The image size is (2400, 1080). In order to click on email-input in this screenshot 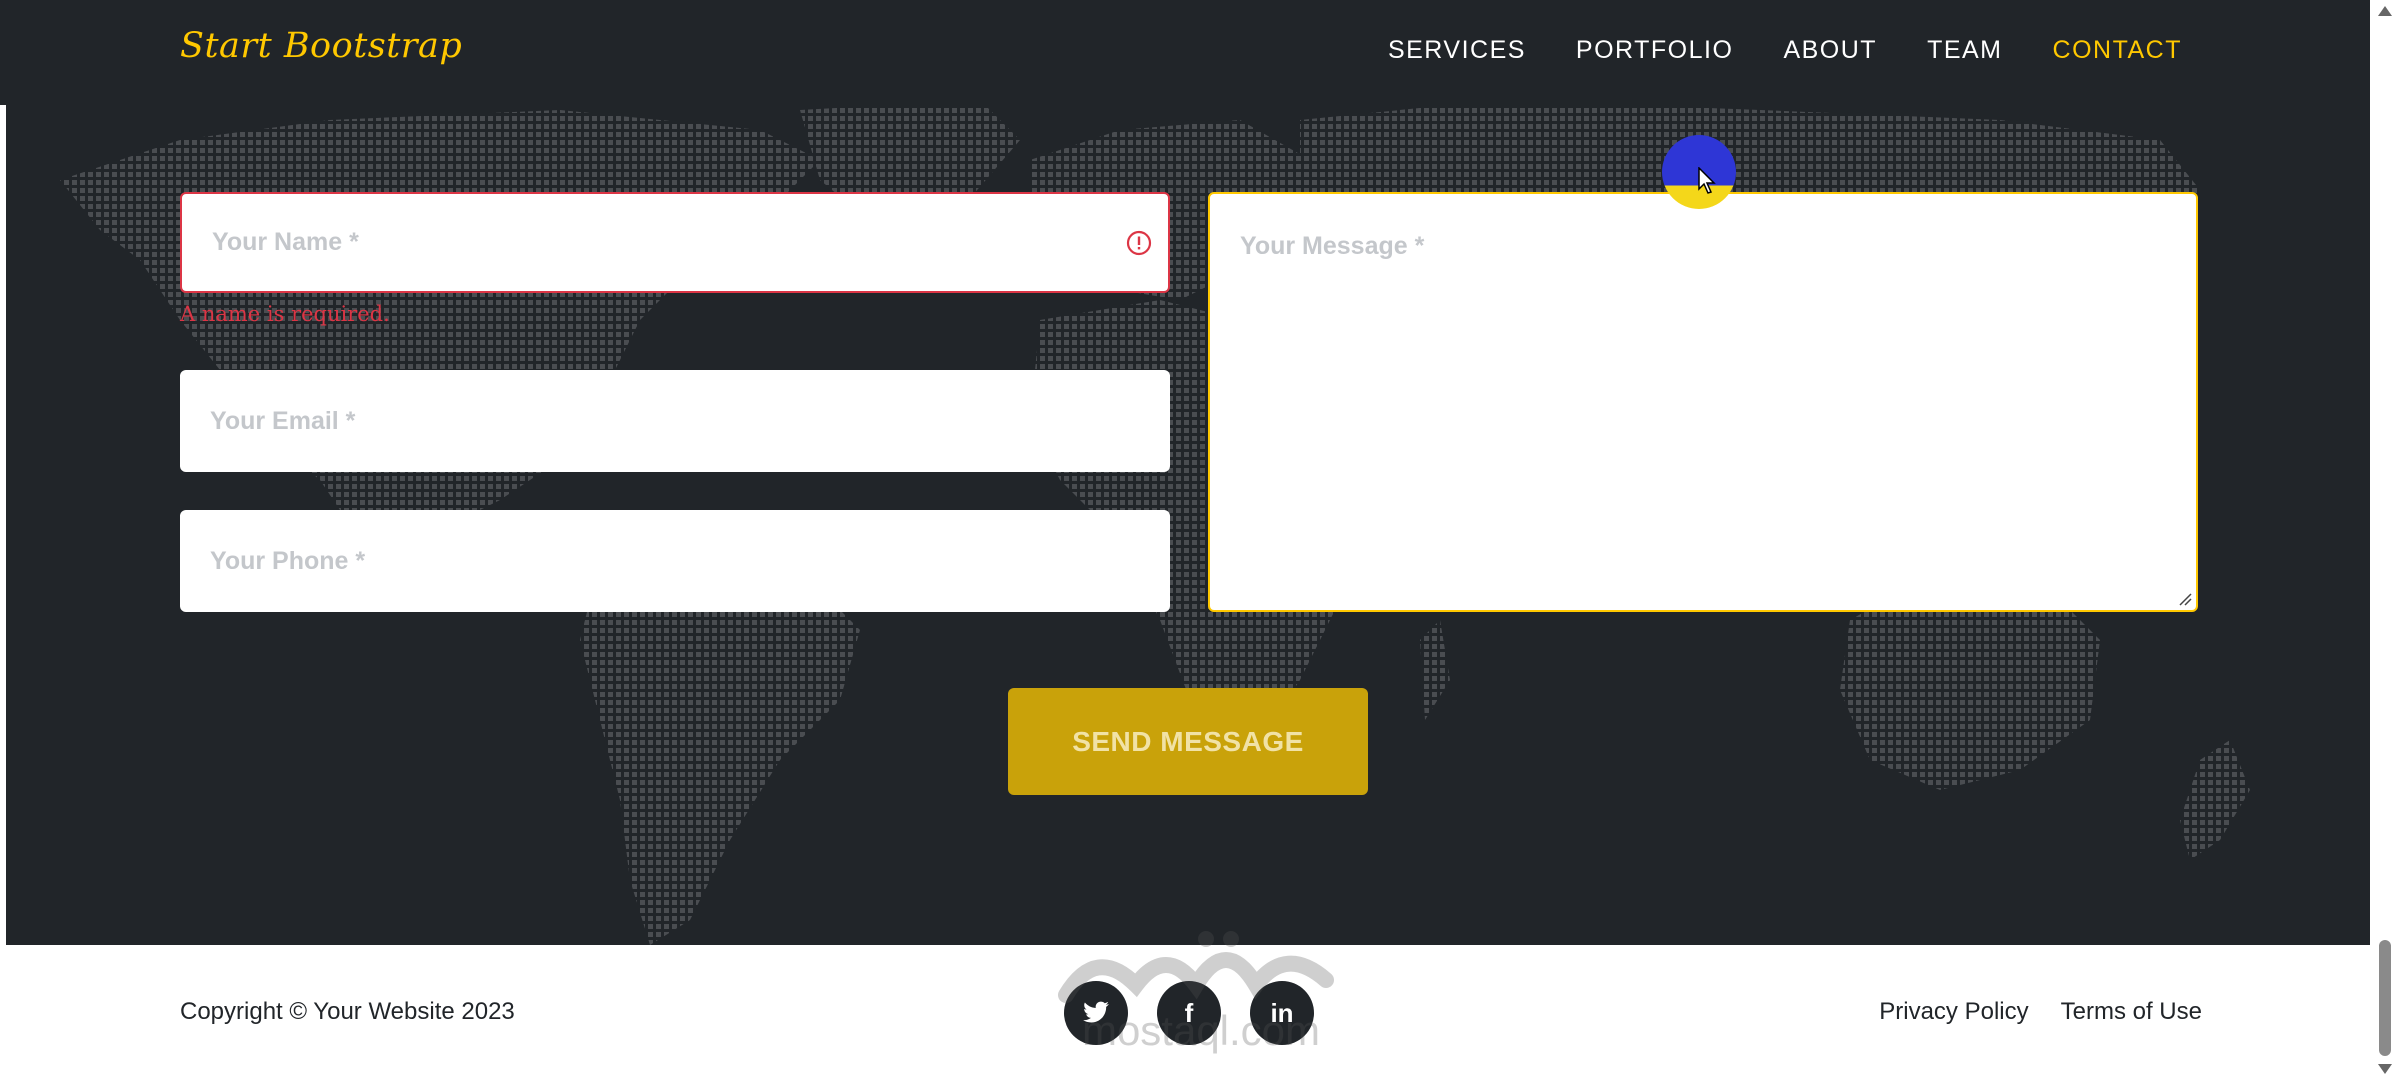, I will do `click(675, 421)`.